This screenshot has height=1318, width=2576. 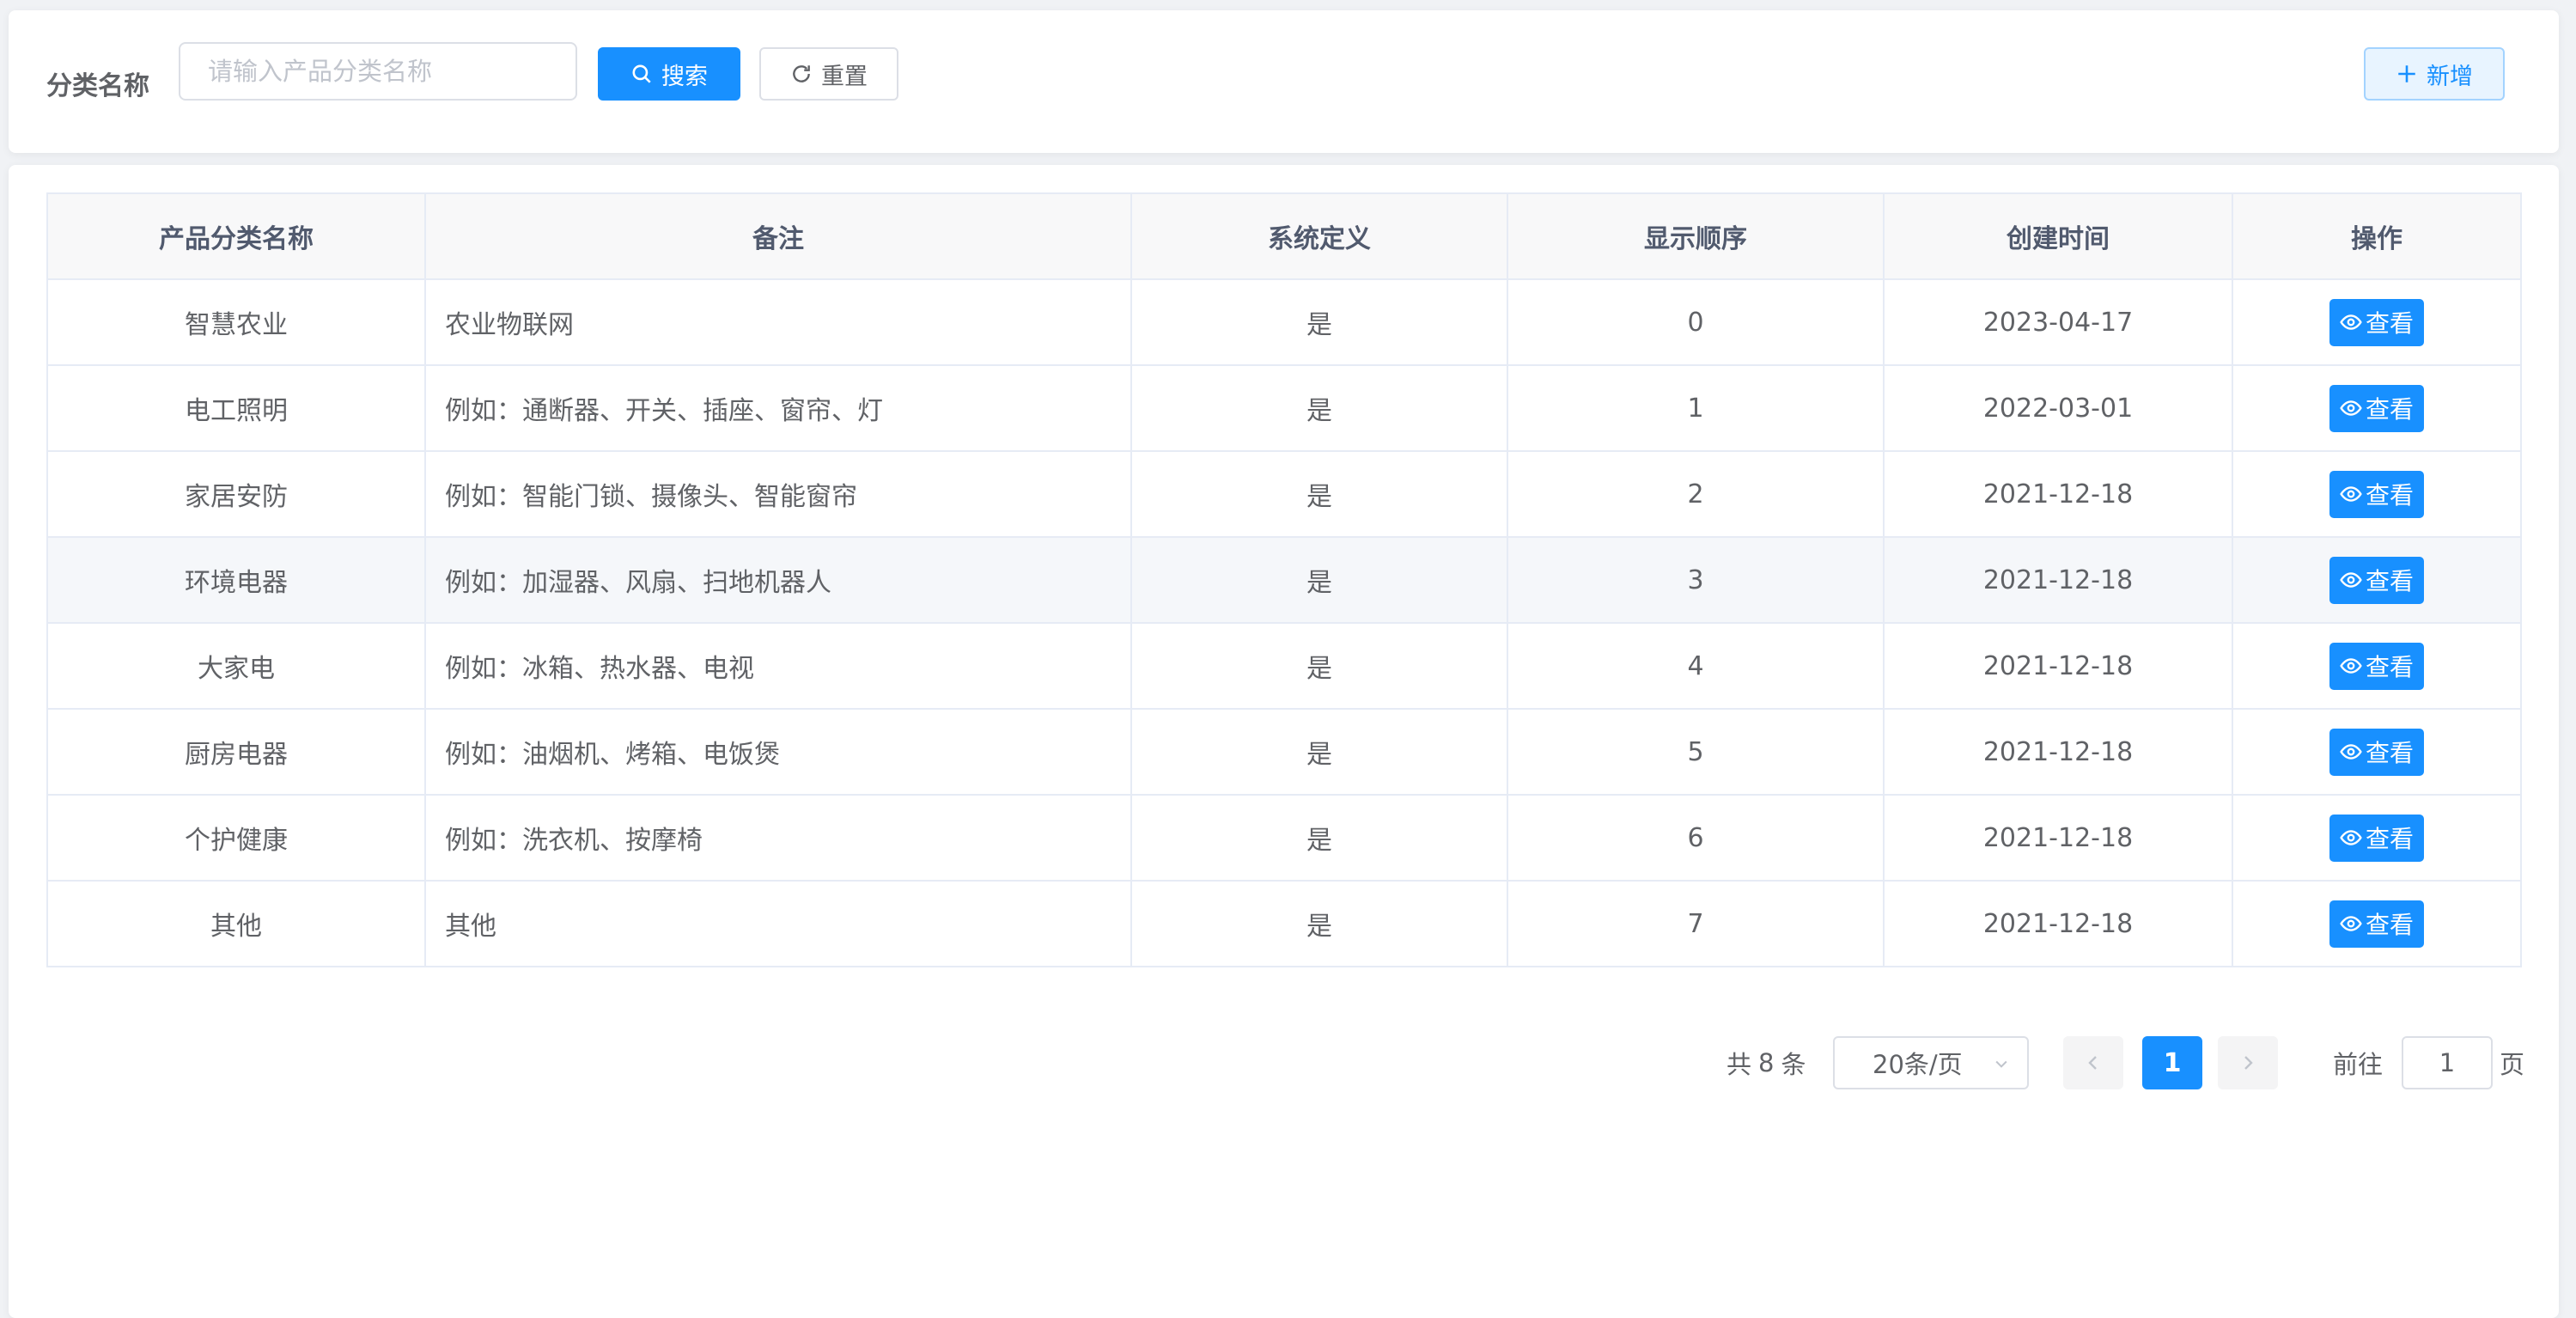 I want to click on prev-page-button, so click(x=2093, y=1063).